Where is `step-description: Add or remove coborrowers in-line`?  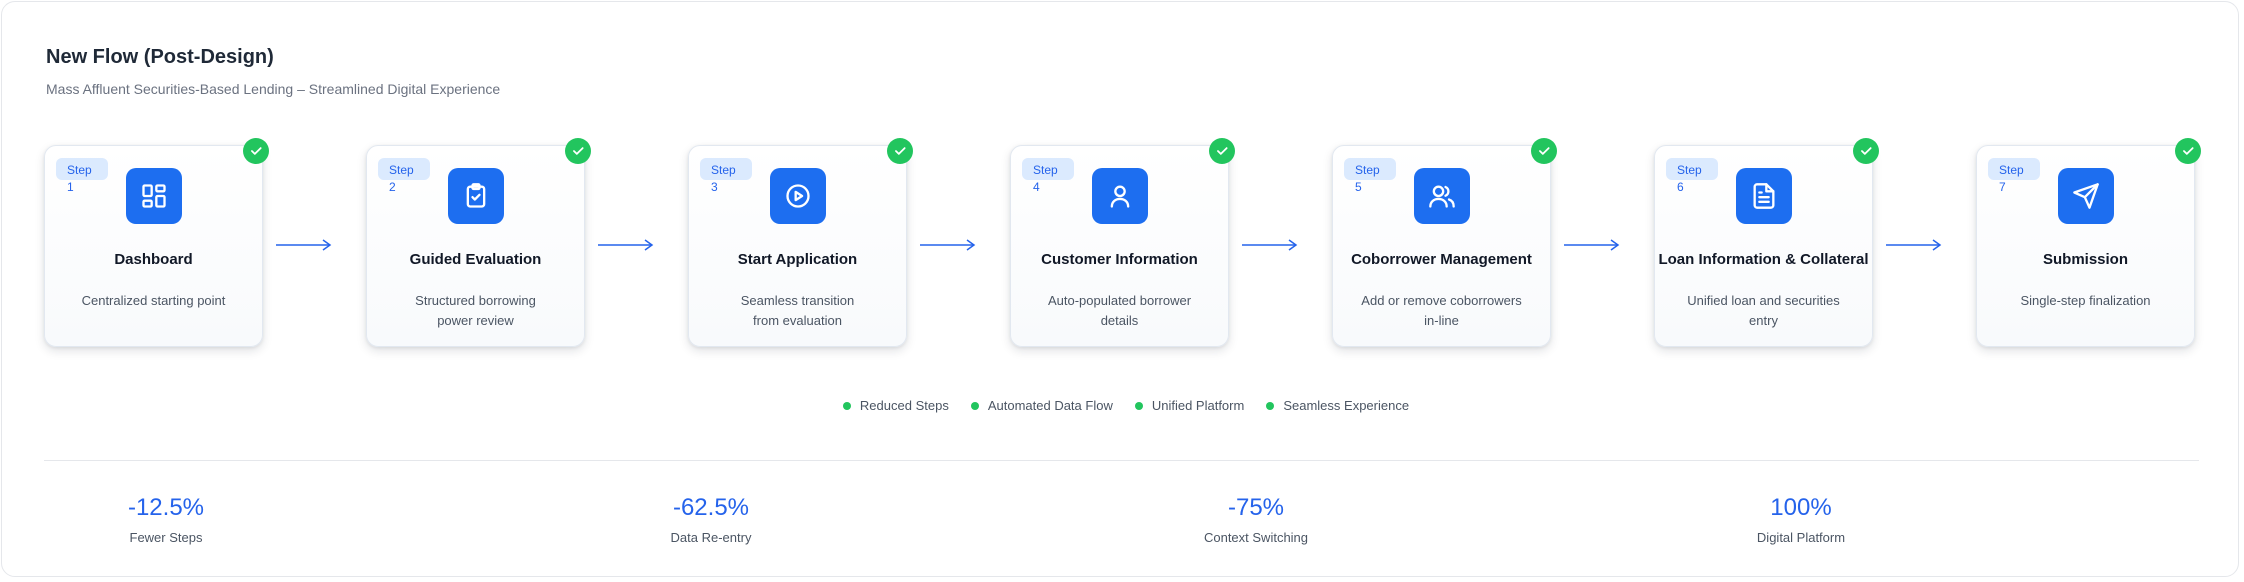 step-description: Add or remove coborrowers in-line is located at coordinates (1441, 311).